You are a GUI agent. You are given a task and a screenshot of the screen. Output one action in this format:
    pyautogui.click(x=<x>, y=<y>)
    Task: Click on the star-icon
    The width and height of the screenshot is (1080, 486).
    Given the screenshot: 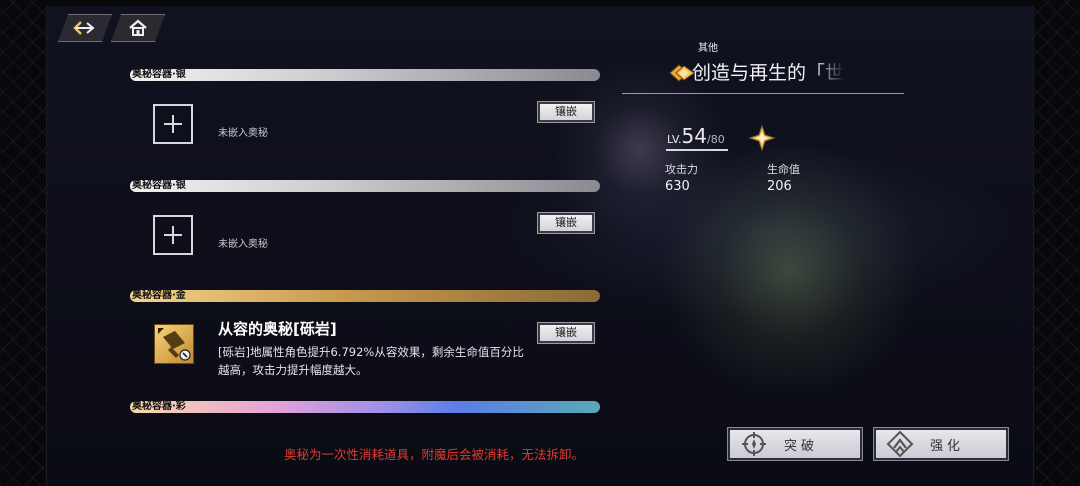 What is the action you would take?
    pyautogui.click(x=762, y=138)
    